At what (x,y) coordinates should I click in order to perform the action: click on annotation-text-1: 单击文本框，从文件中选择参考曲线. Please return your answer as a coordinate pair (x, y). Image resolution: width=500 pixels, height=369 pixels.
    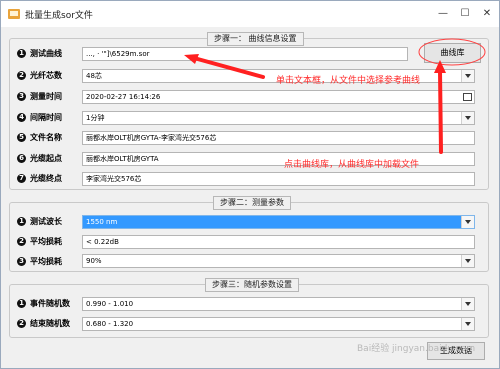
    Looking at the image, I should click on (348, 81).